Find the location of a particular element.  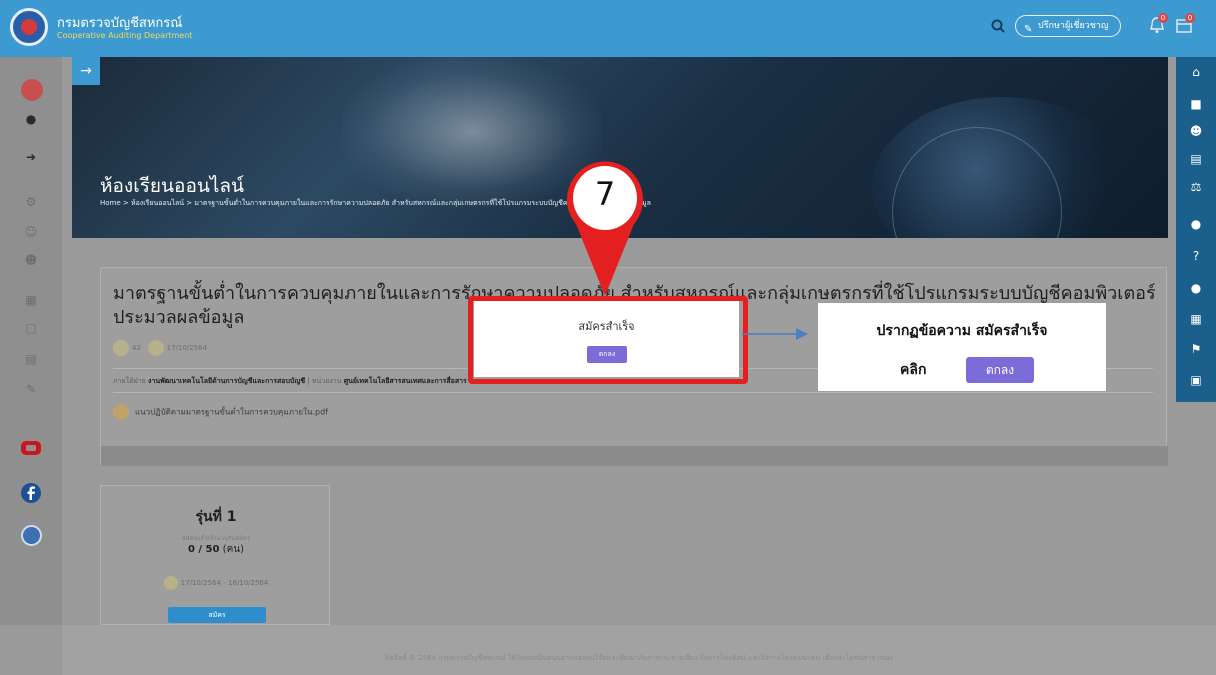

calendar-badge: 0 is located at coordinates (1190, 18).